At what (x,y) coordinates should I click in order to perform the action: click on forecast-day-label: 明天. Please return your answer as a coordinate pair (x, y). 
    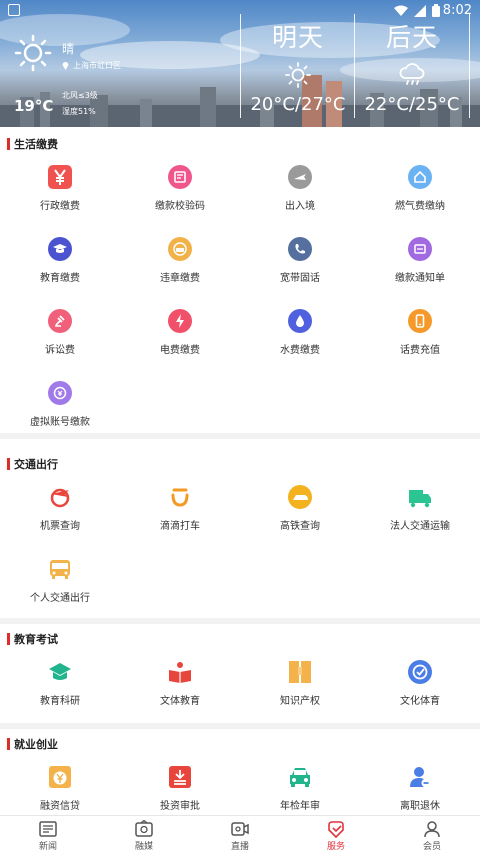
    Looking at the image, I should click on (297, 37).